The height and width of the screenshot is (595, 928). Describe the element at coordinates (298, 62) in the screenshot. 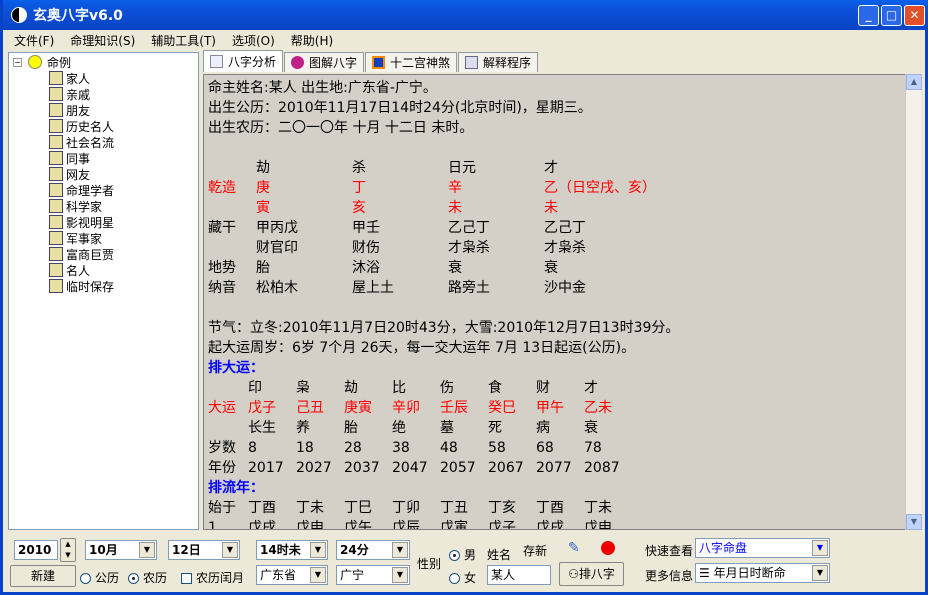

I see `diagram-icon` at that location.